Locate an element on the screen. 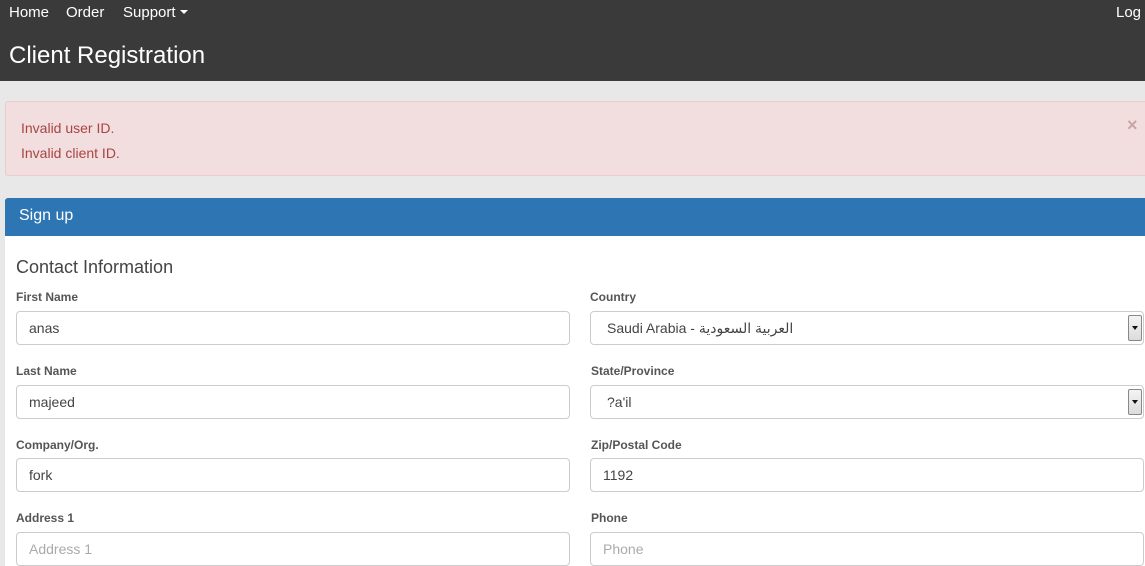 The width and height of the screenshot is (1145, 566). close-icon: × is located at coordinates (1132, 125).